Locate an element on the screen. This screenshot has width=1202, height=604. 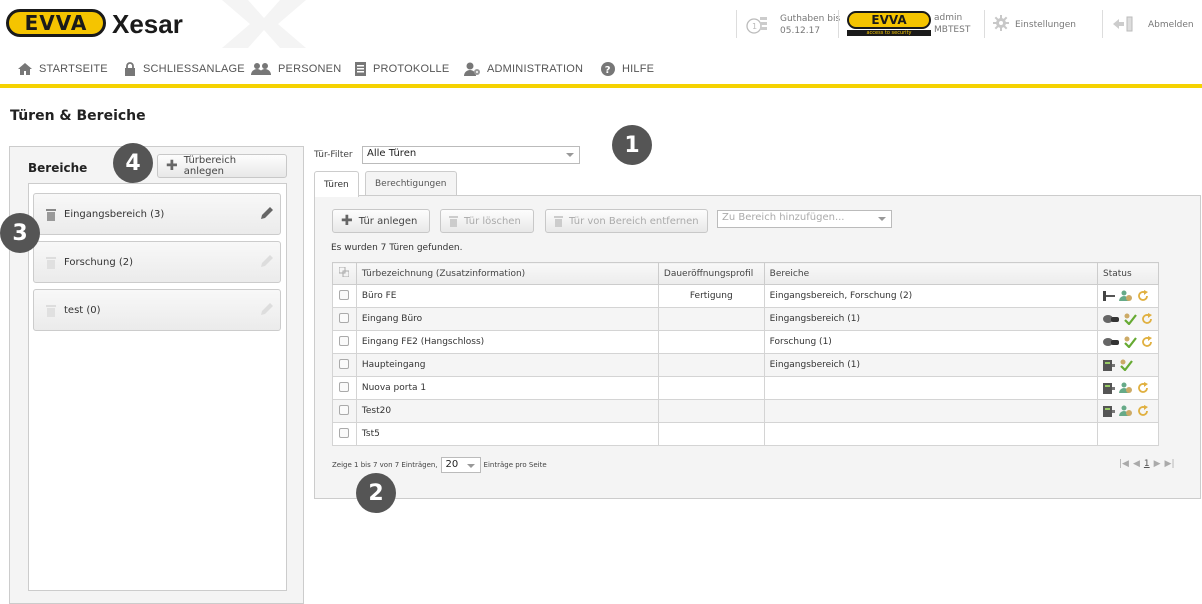
credit-label: Guthaben bis is located at coordinates (810, 19).